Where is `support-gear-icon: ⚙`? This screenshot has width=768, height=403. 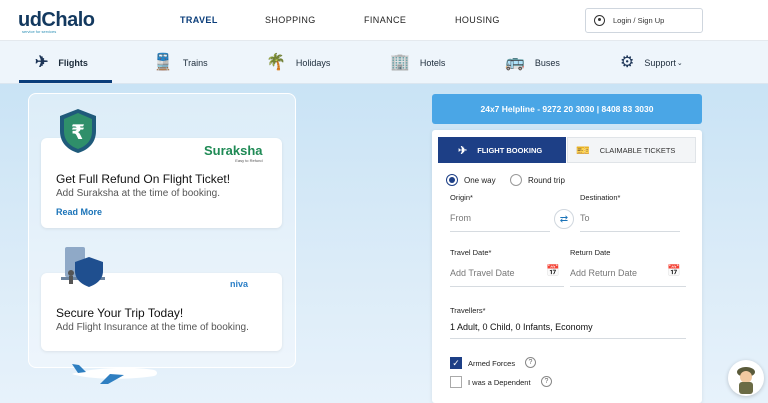 support-gear-icon: ⚙ is located at coordinates (627, 62).